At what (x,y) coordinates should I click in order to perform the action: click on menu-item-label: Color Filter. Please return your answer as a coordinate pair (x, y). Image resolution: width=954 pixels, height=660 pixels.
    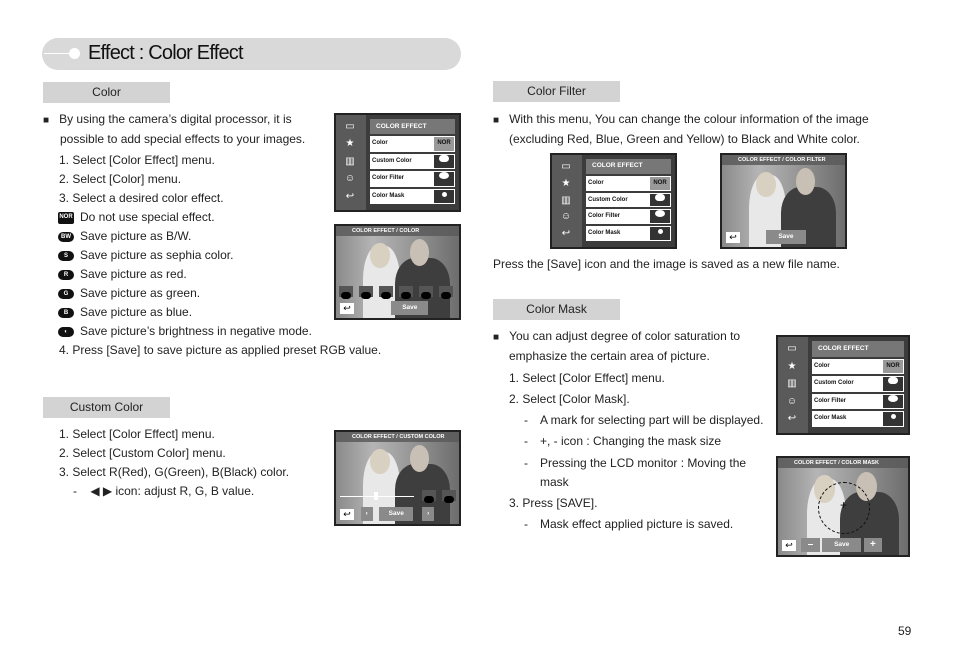
    Looking at the image, I should click on (830, 400).